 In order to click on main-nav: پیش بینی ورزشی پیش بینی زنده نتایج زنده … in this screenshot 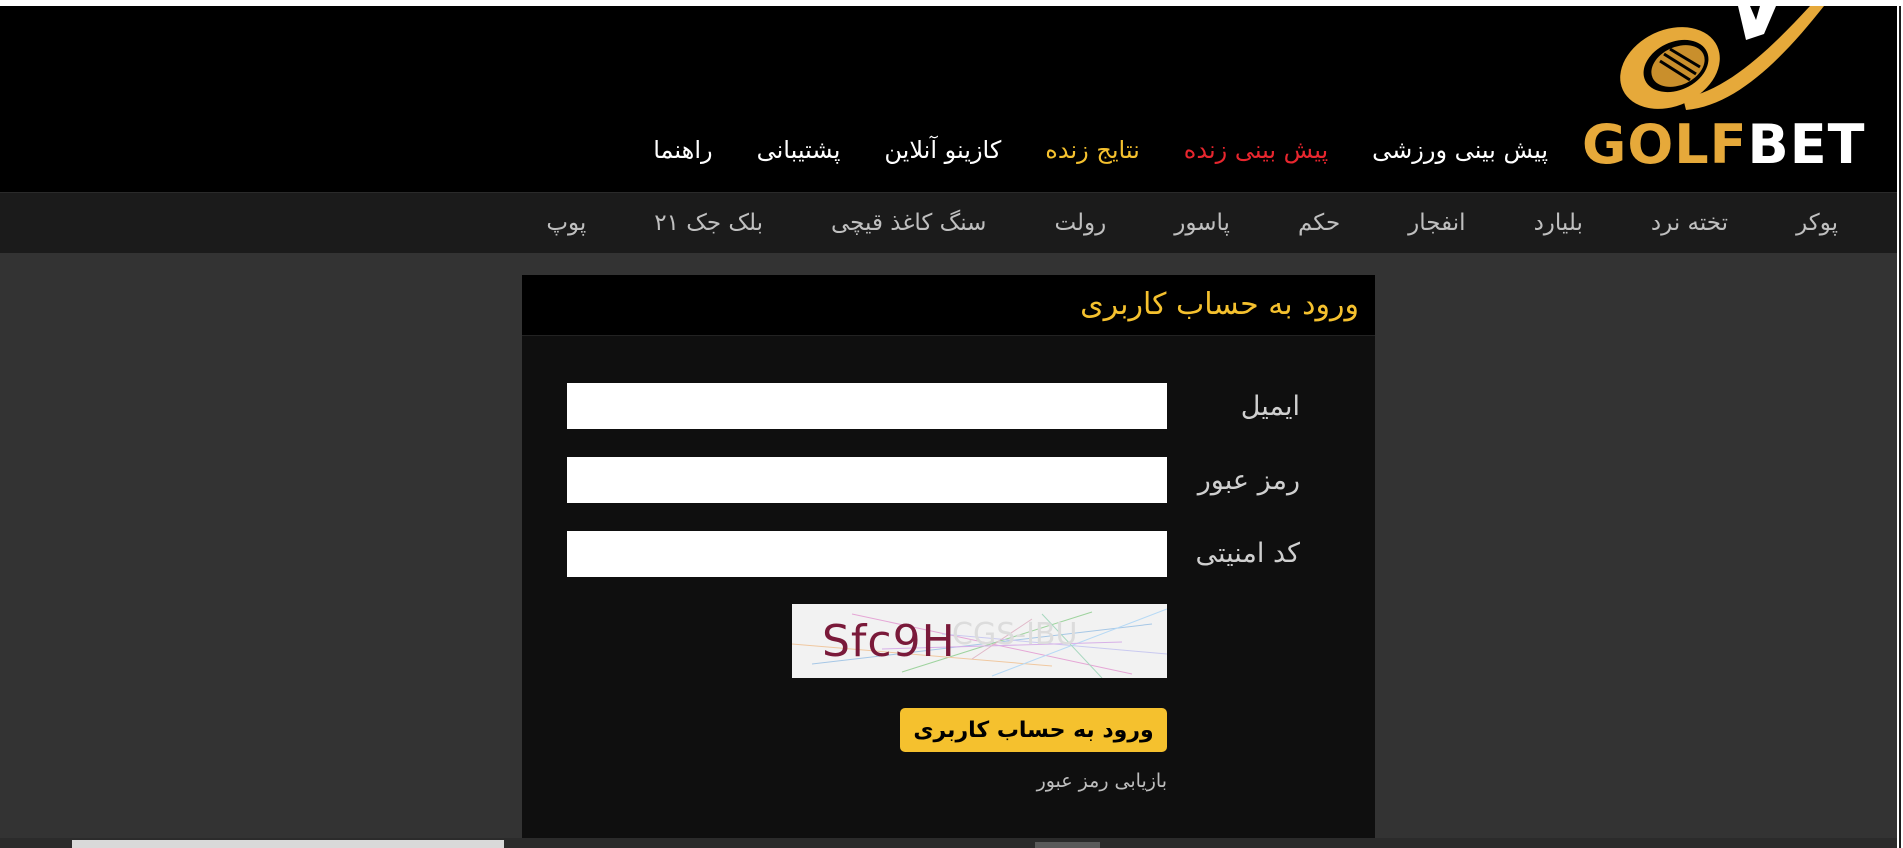, I will do `click(1078, 150)`.